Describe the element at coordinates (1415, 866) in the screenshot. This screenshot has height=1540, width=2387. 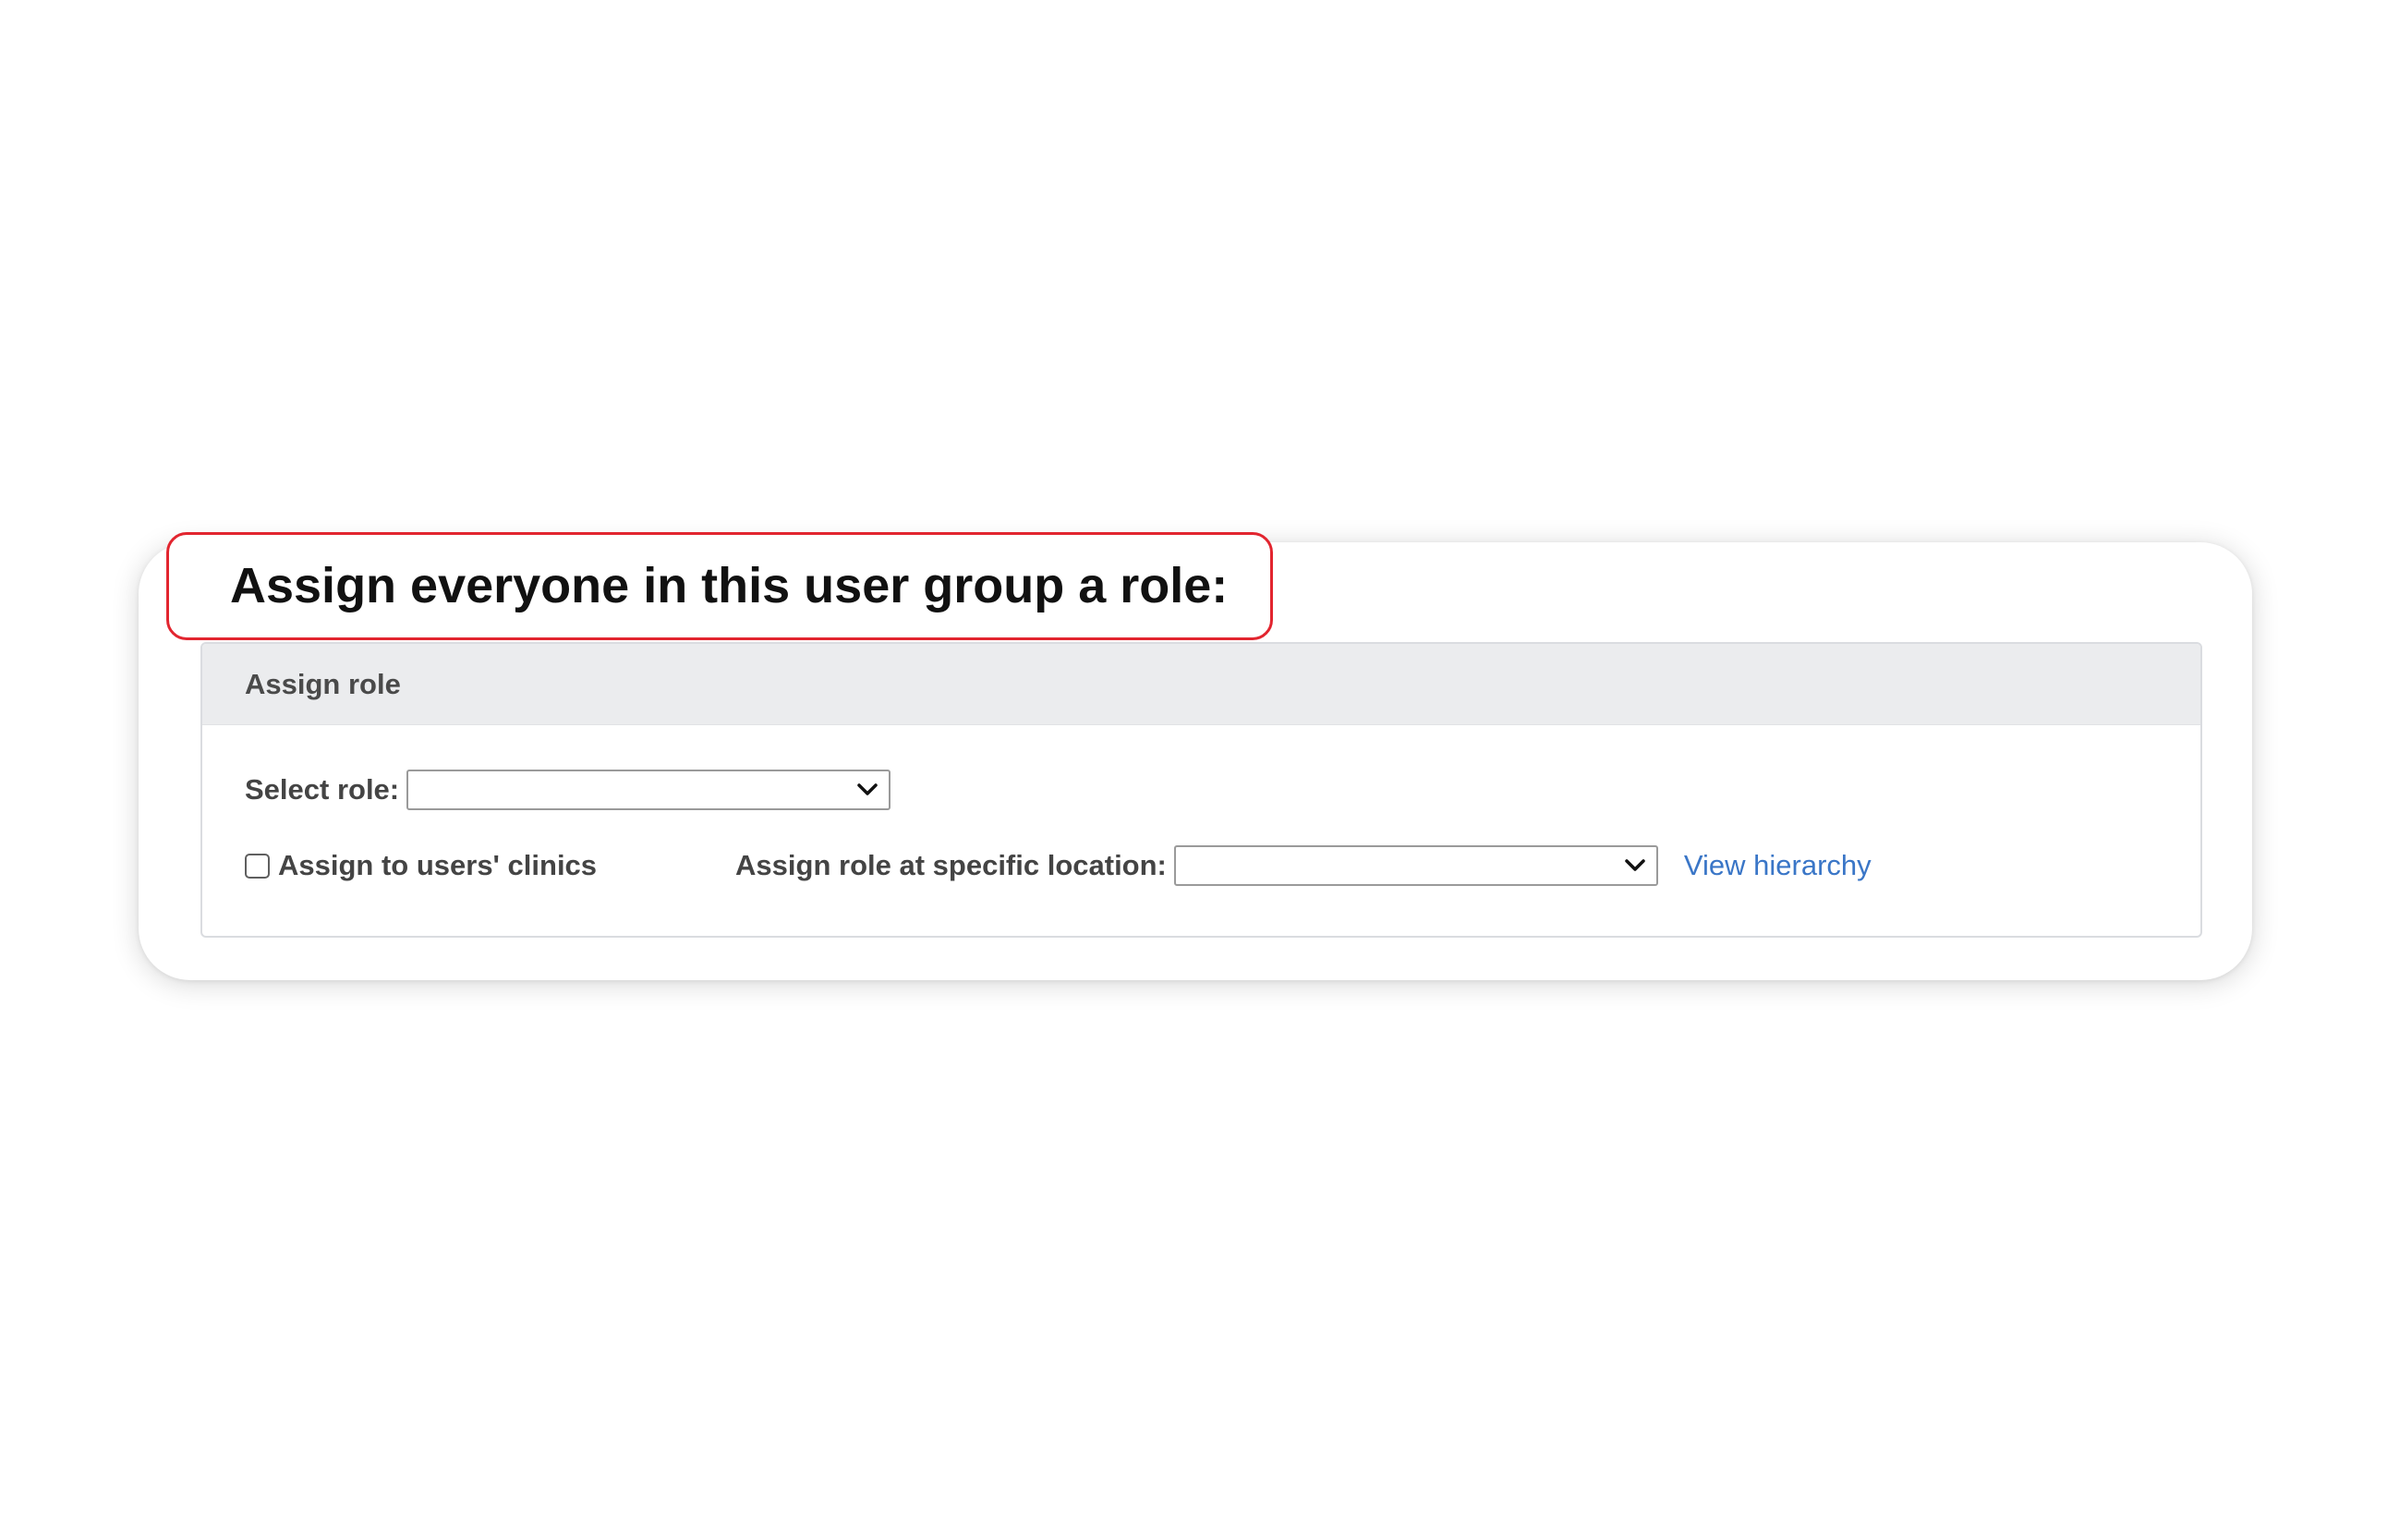
I see `location-dropdown` at that location.